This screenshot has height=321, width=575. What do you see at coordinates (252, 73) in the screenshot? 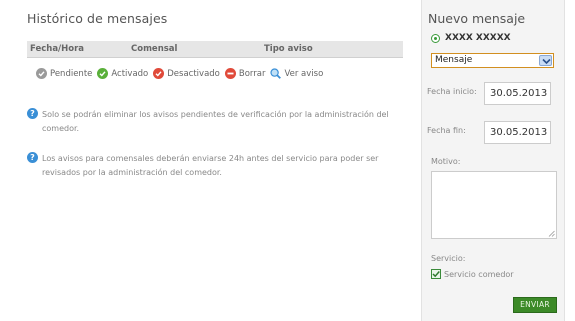
I see `legend-delete-label: Borrar` at bounding box center [252, 73].